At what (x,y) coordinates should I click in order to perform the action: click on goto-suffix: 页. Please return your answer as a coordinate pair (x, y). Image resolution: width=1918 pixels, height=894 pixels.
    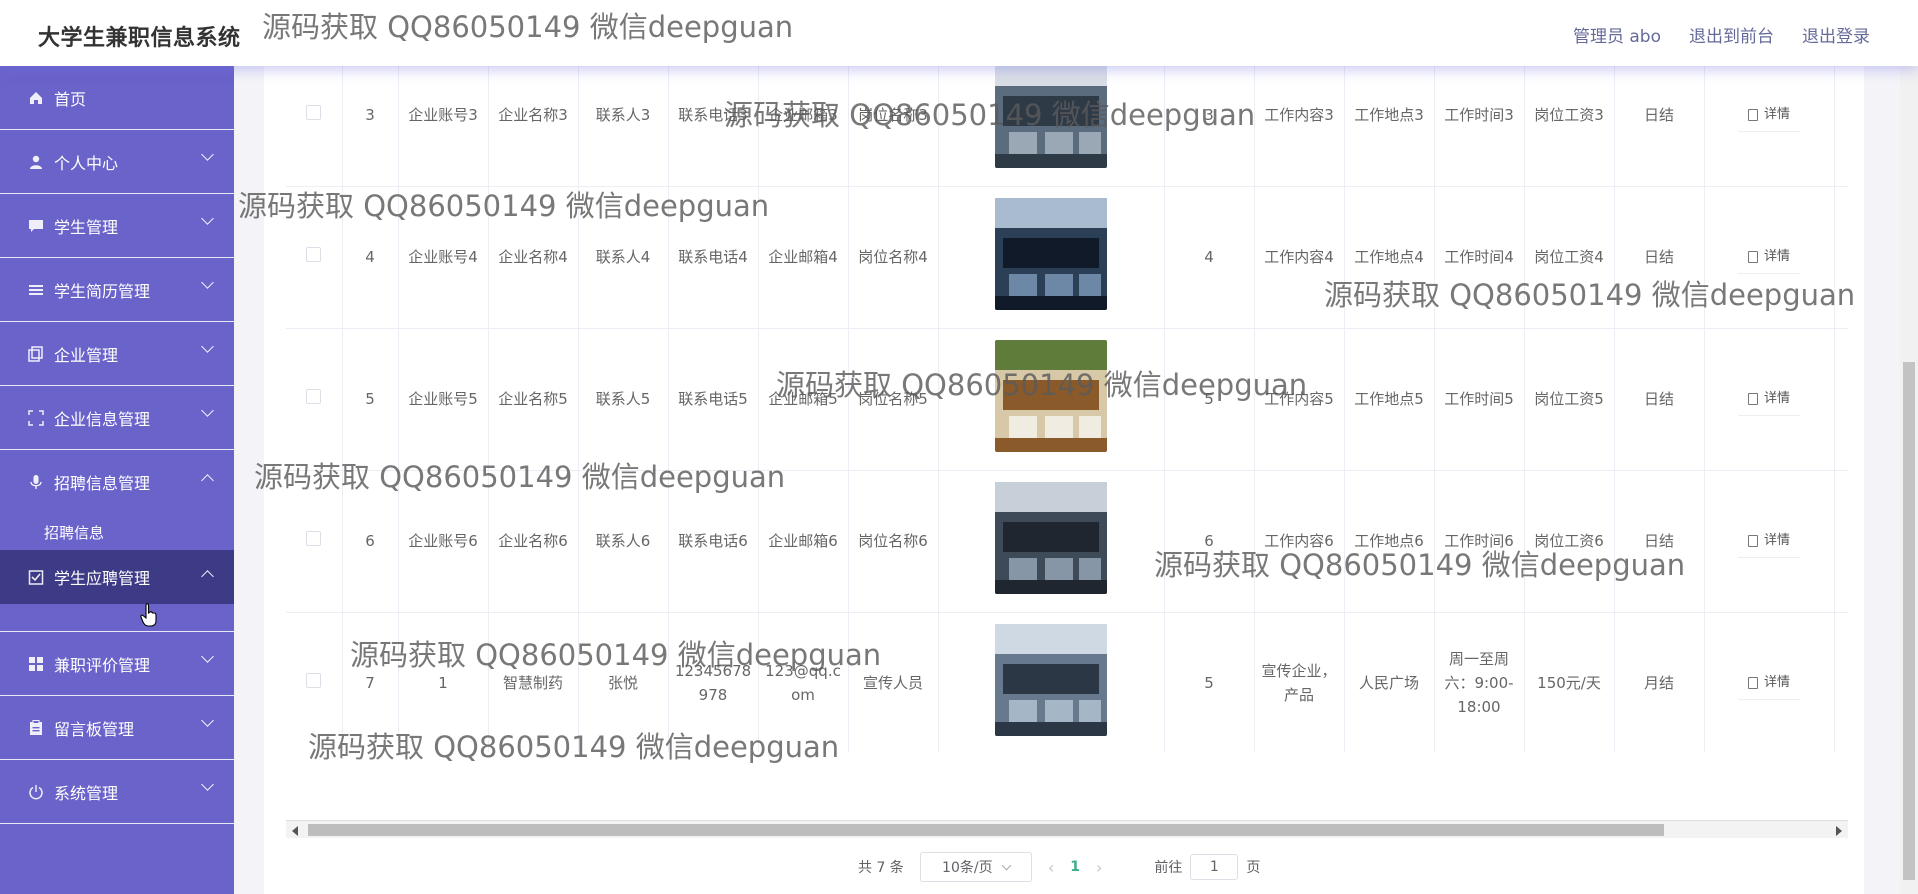
    Looking at the image, I should click on (1253, 868).